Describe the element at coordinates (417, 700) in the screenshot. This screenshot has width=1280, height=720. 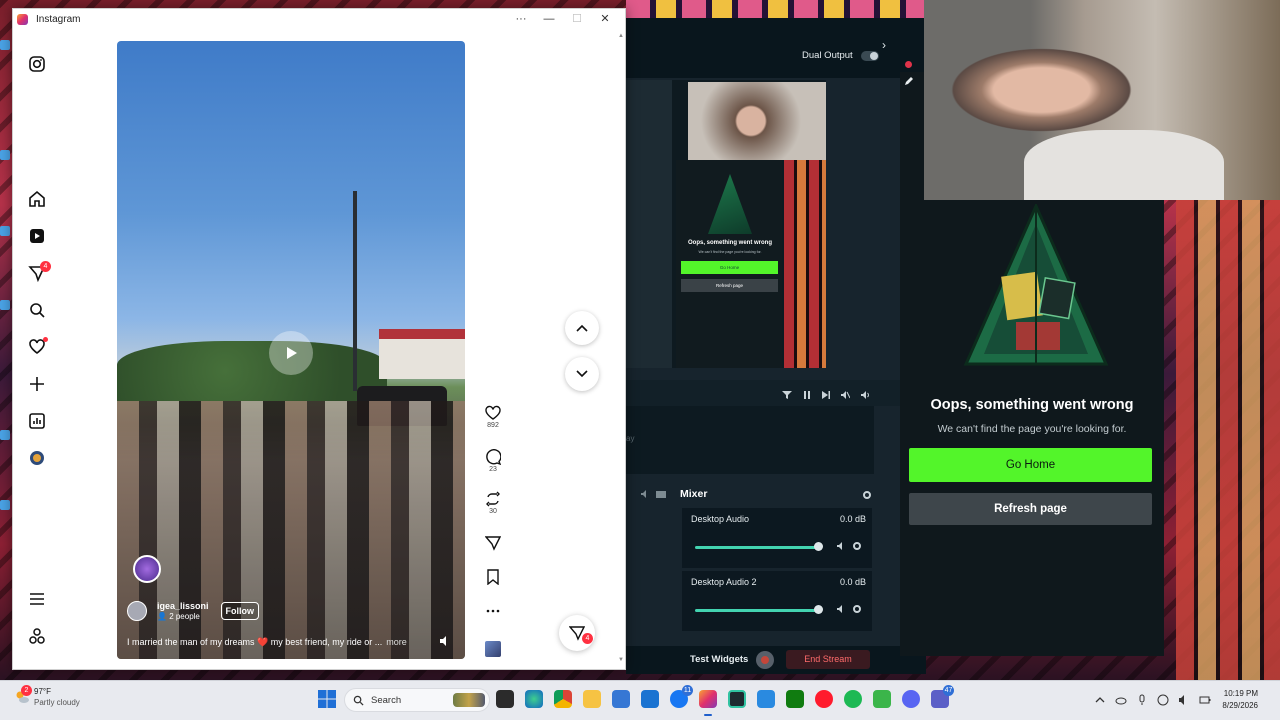
I see `taskbar-search: Search` at that location.